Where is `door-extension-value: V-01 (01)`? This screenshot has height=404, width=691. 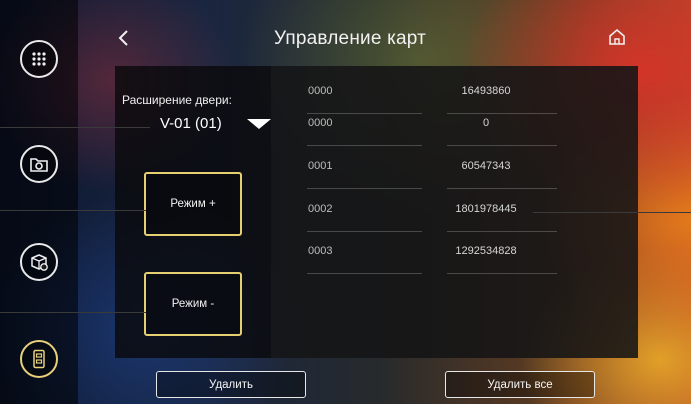 door-extension-value: V-01 (01) is located at coordinates (191, 123).